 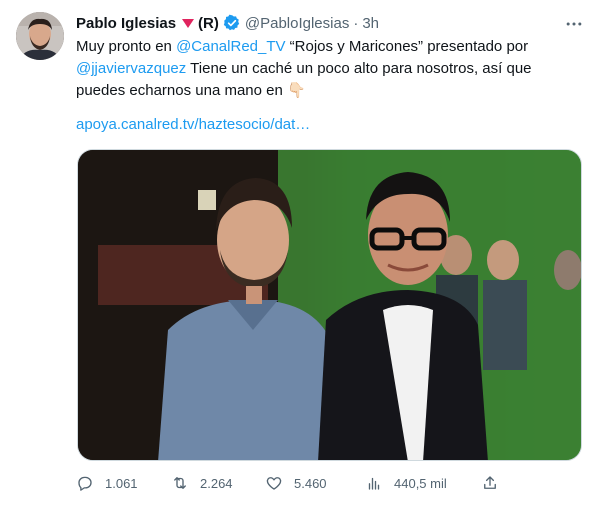 What do you see at coordinates (407, 46) in the screenshot?
I see `text-segment: “Rojos y Maricones” presentado por` at bounding box center [407, 46].